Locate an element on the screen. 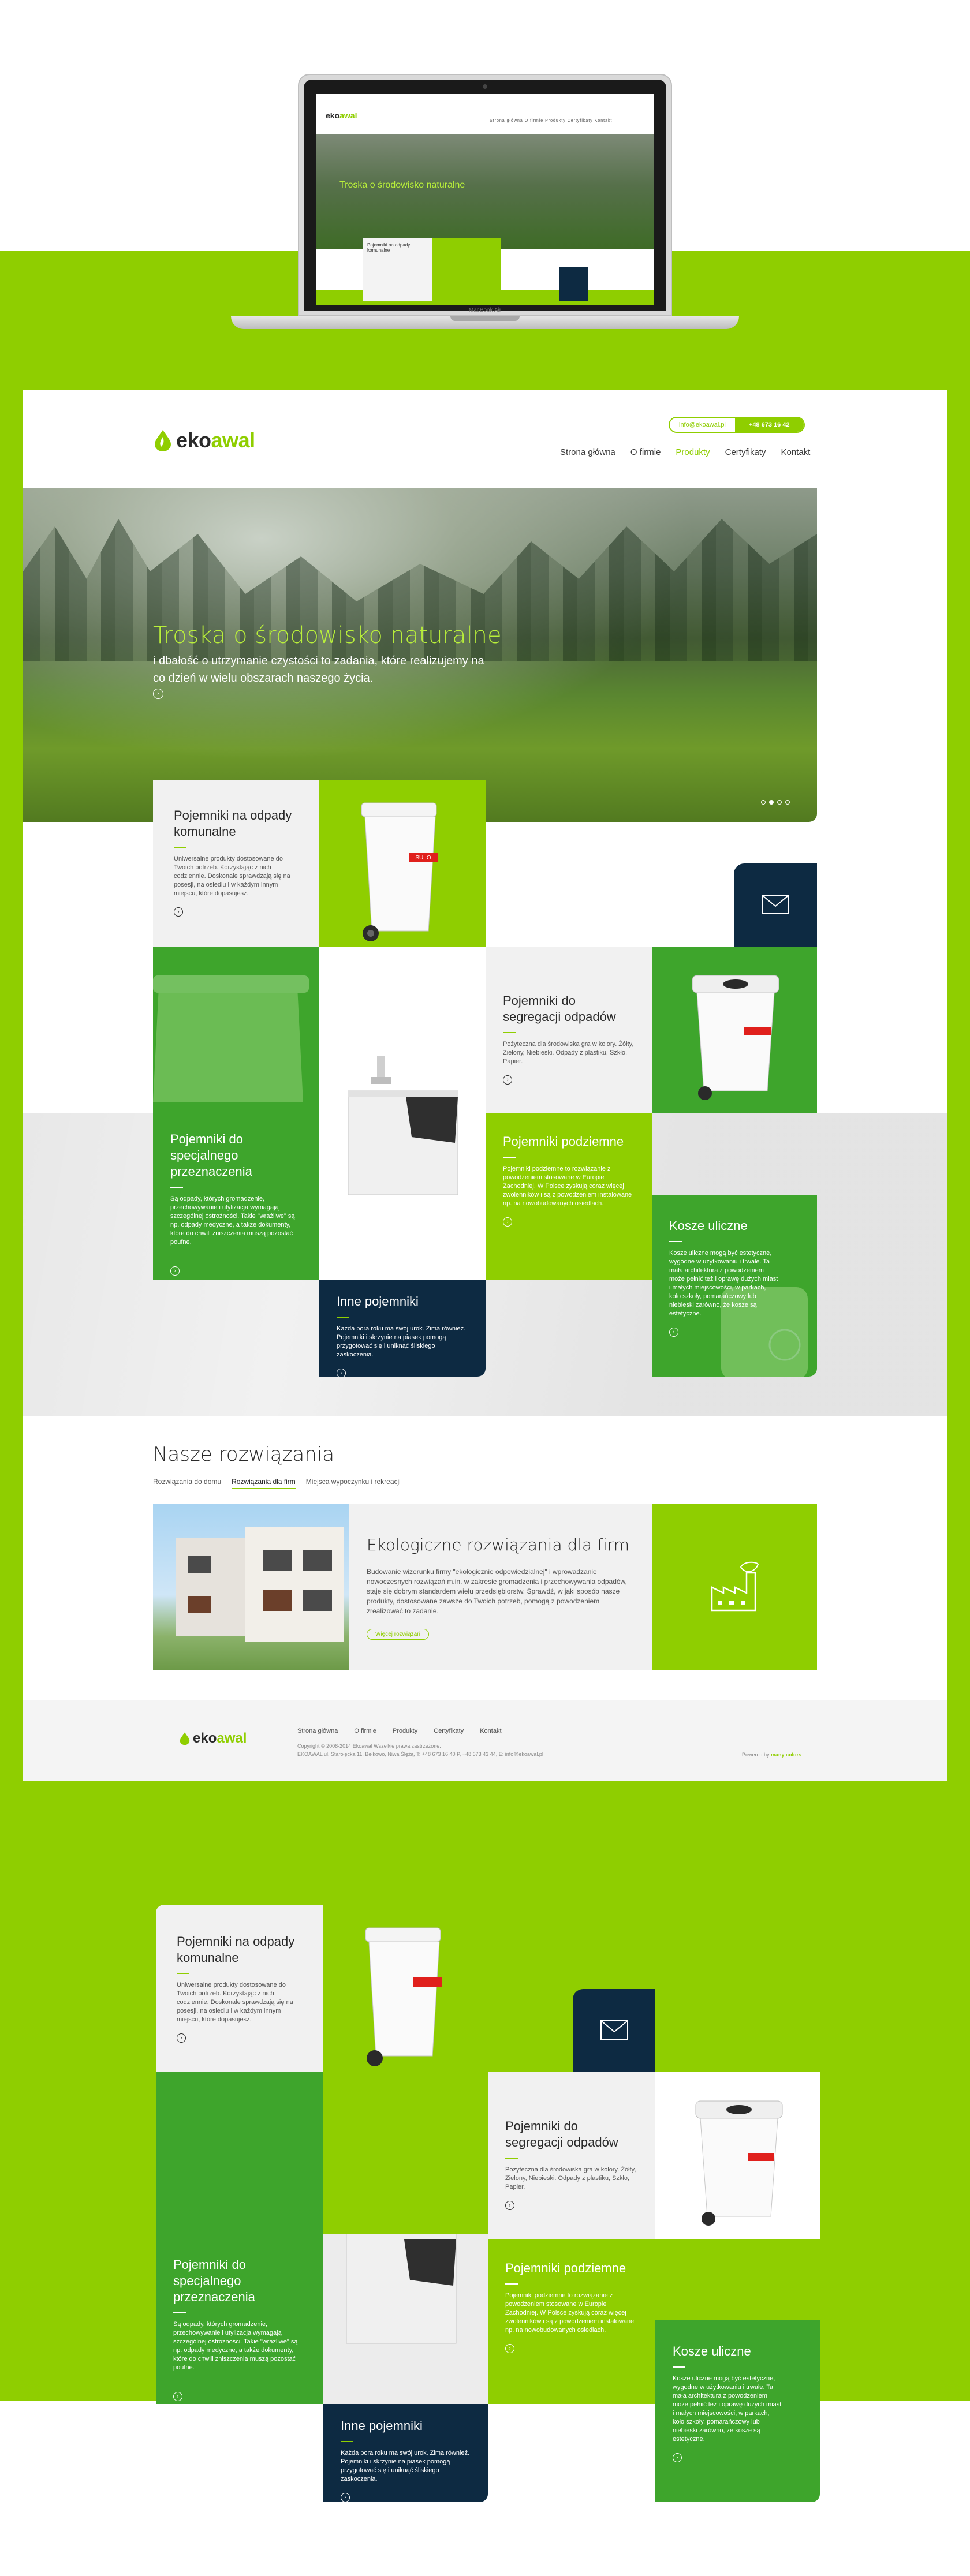  solution-icon-tile is located at coordinates (734, 1587).